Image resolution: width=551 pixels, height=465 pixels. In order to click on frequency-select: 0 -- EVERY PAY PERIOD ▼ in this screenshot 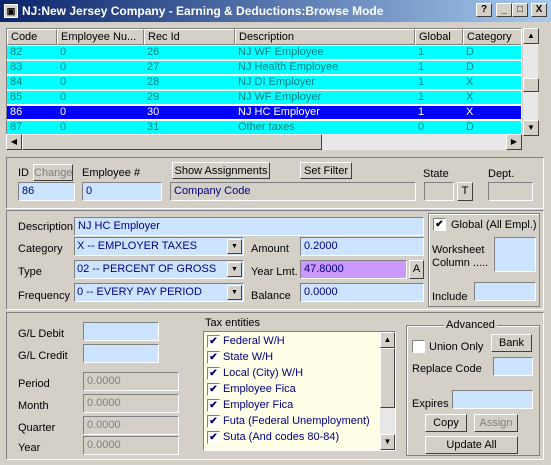, I will do `click(159, 292)`.